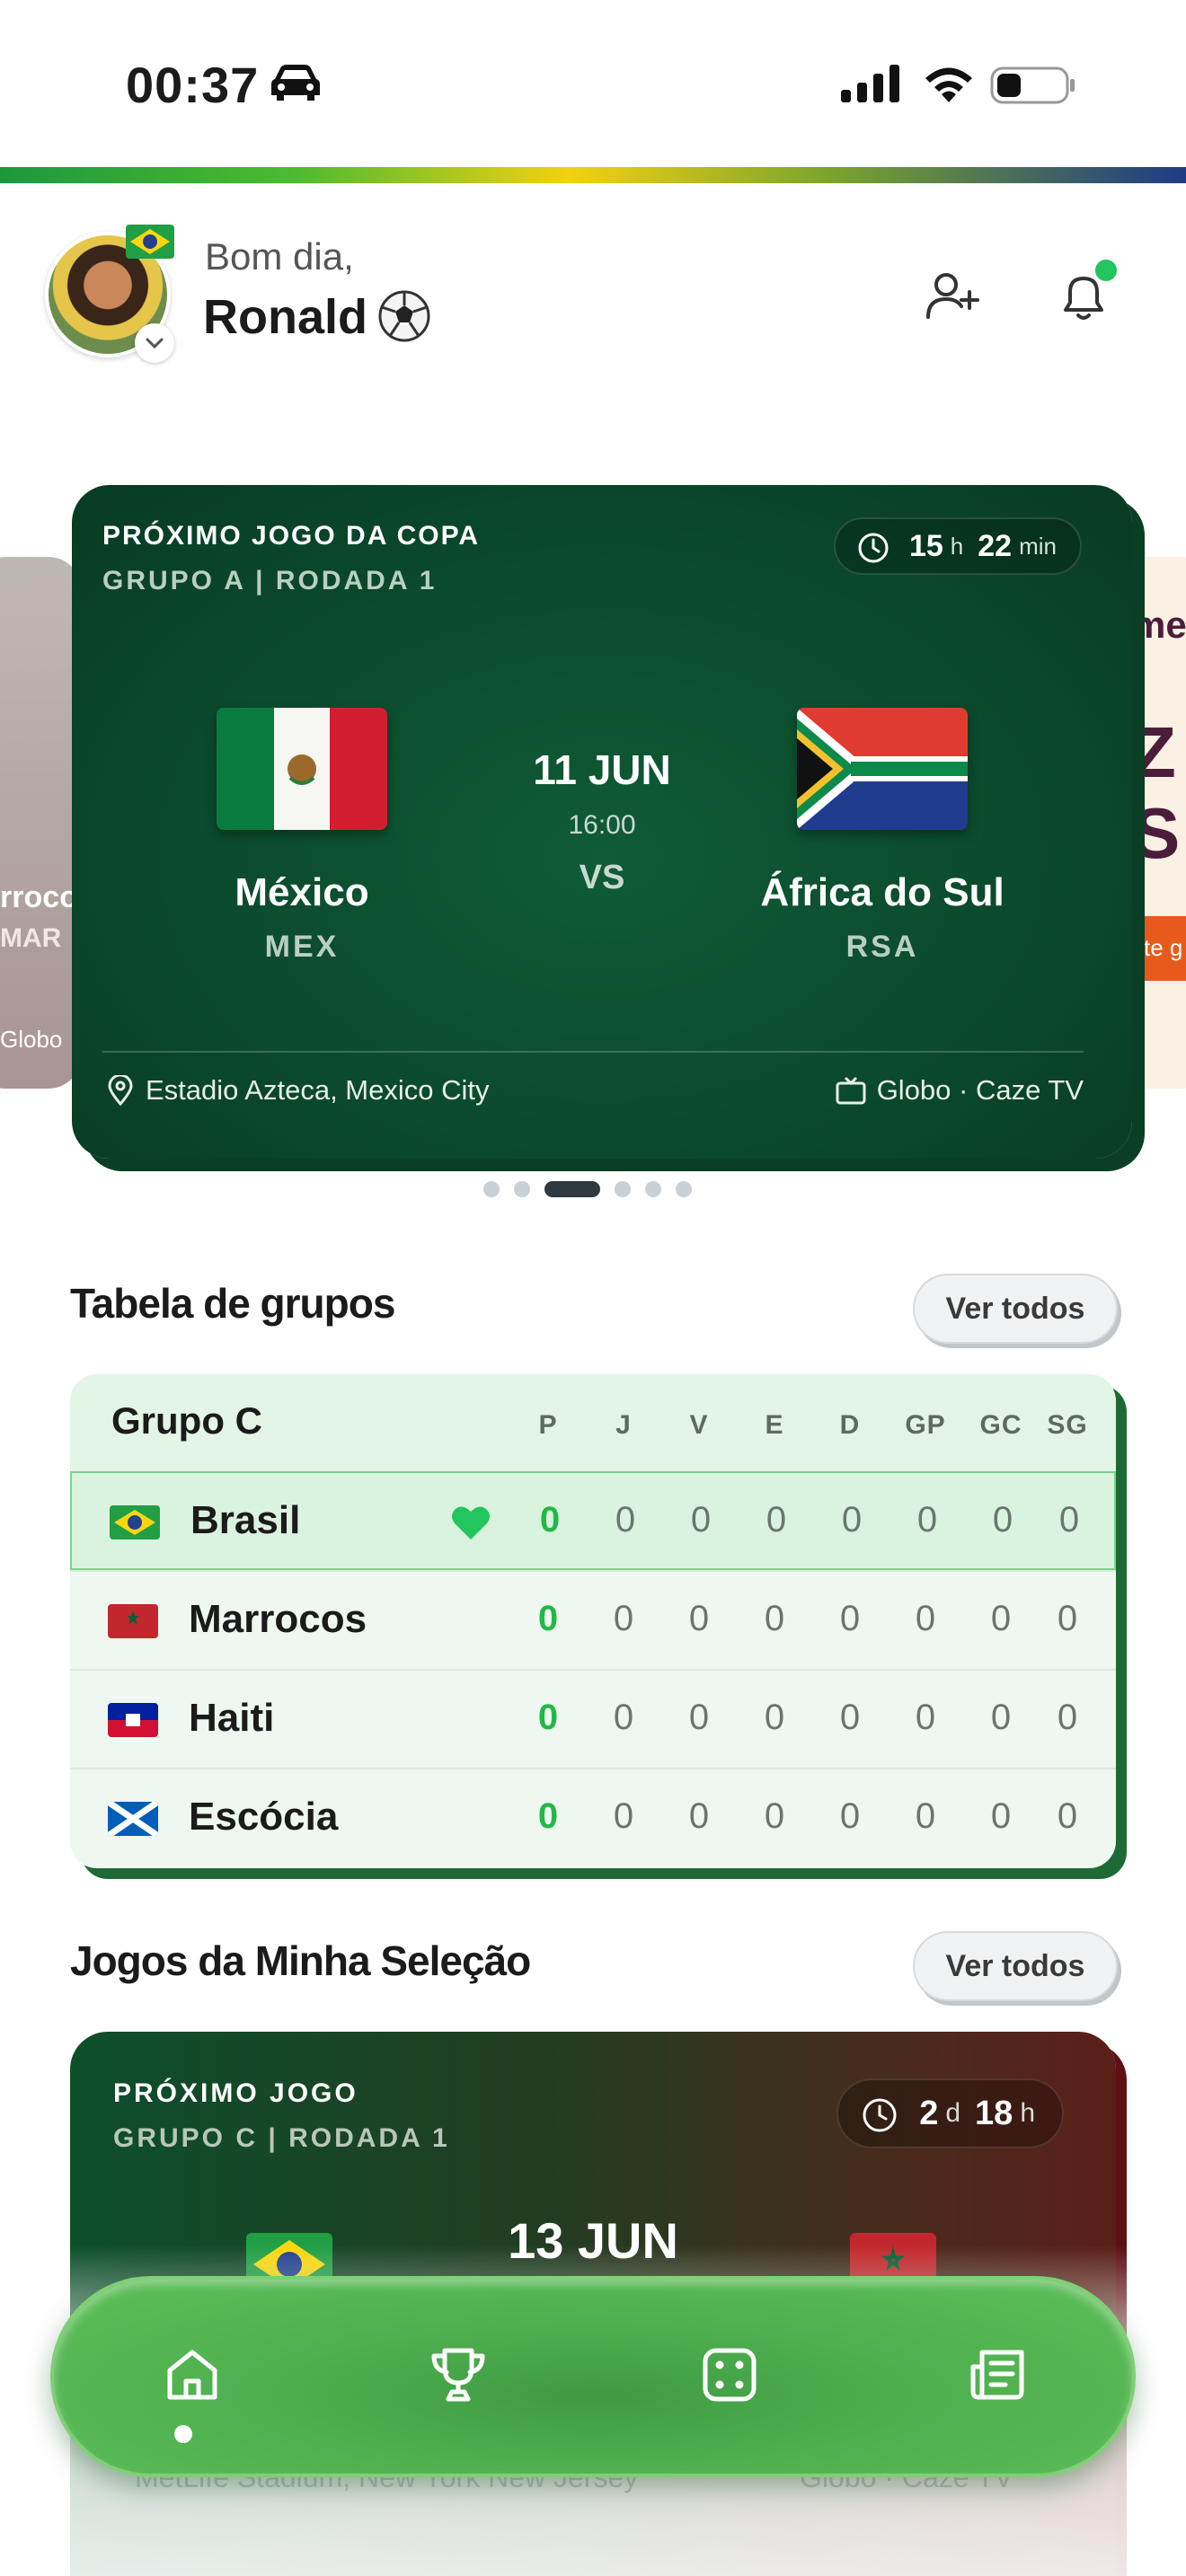 This screenshot has width=1186, height=2576. Describe the element at coordinates (193, 85) in the screenshot. I see `clock-time: 00:37` at that location.